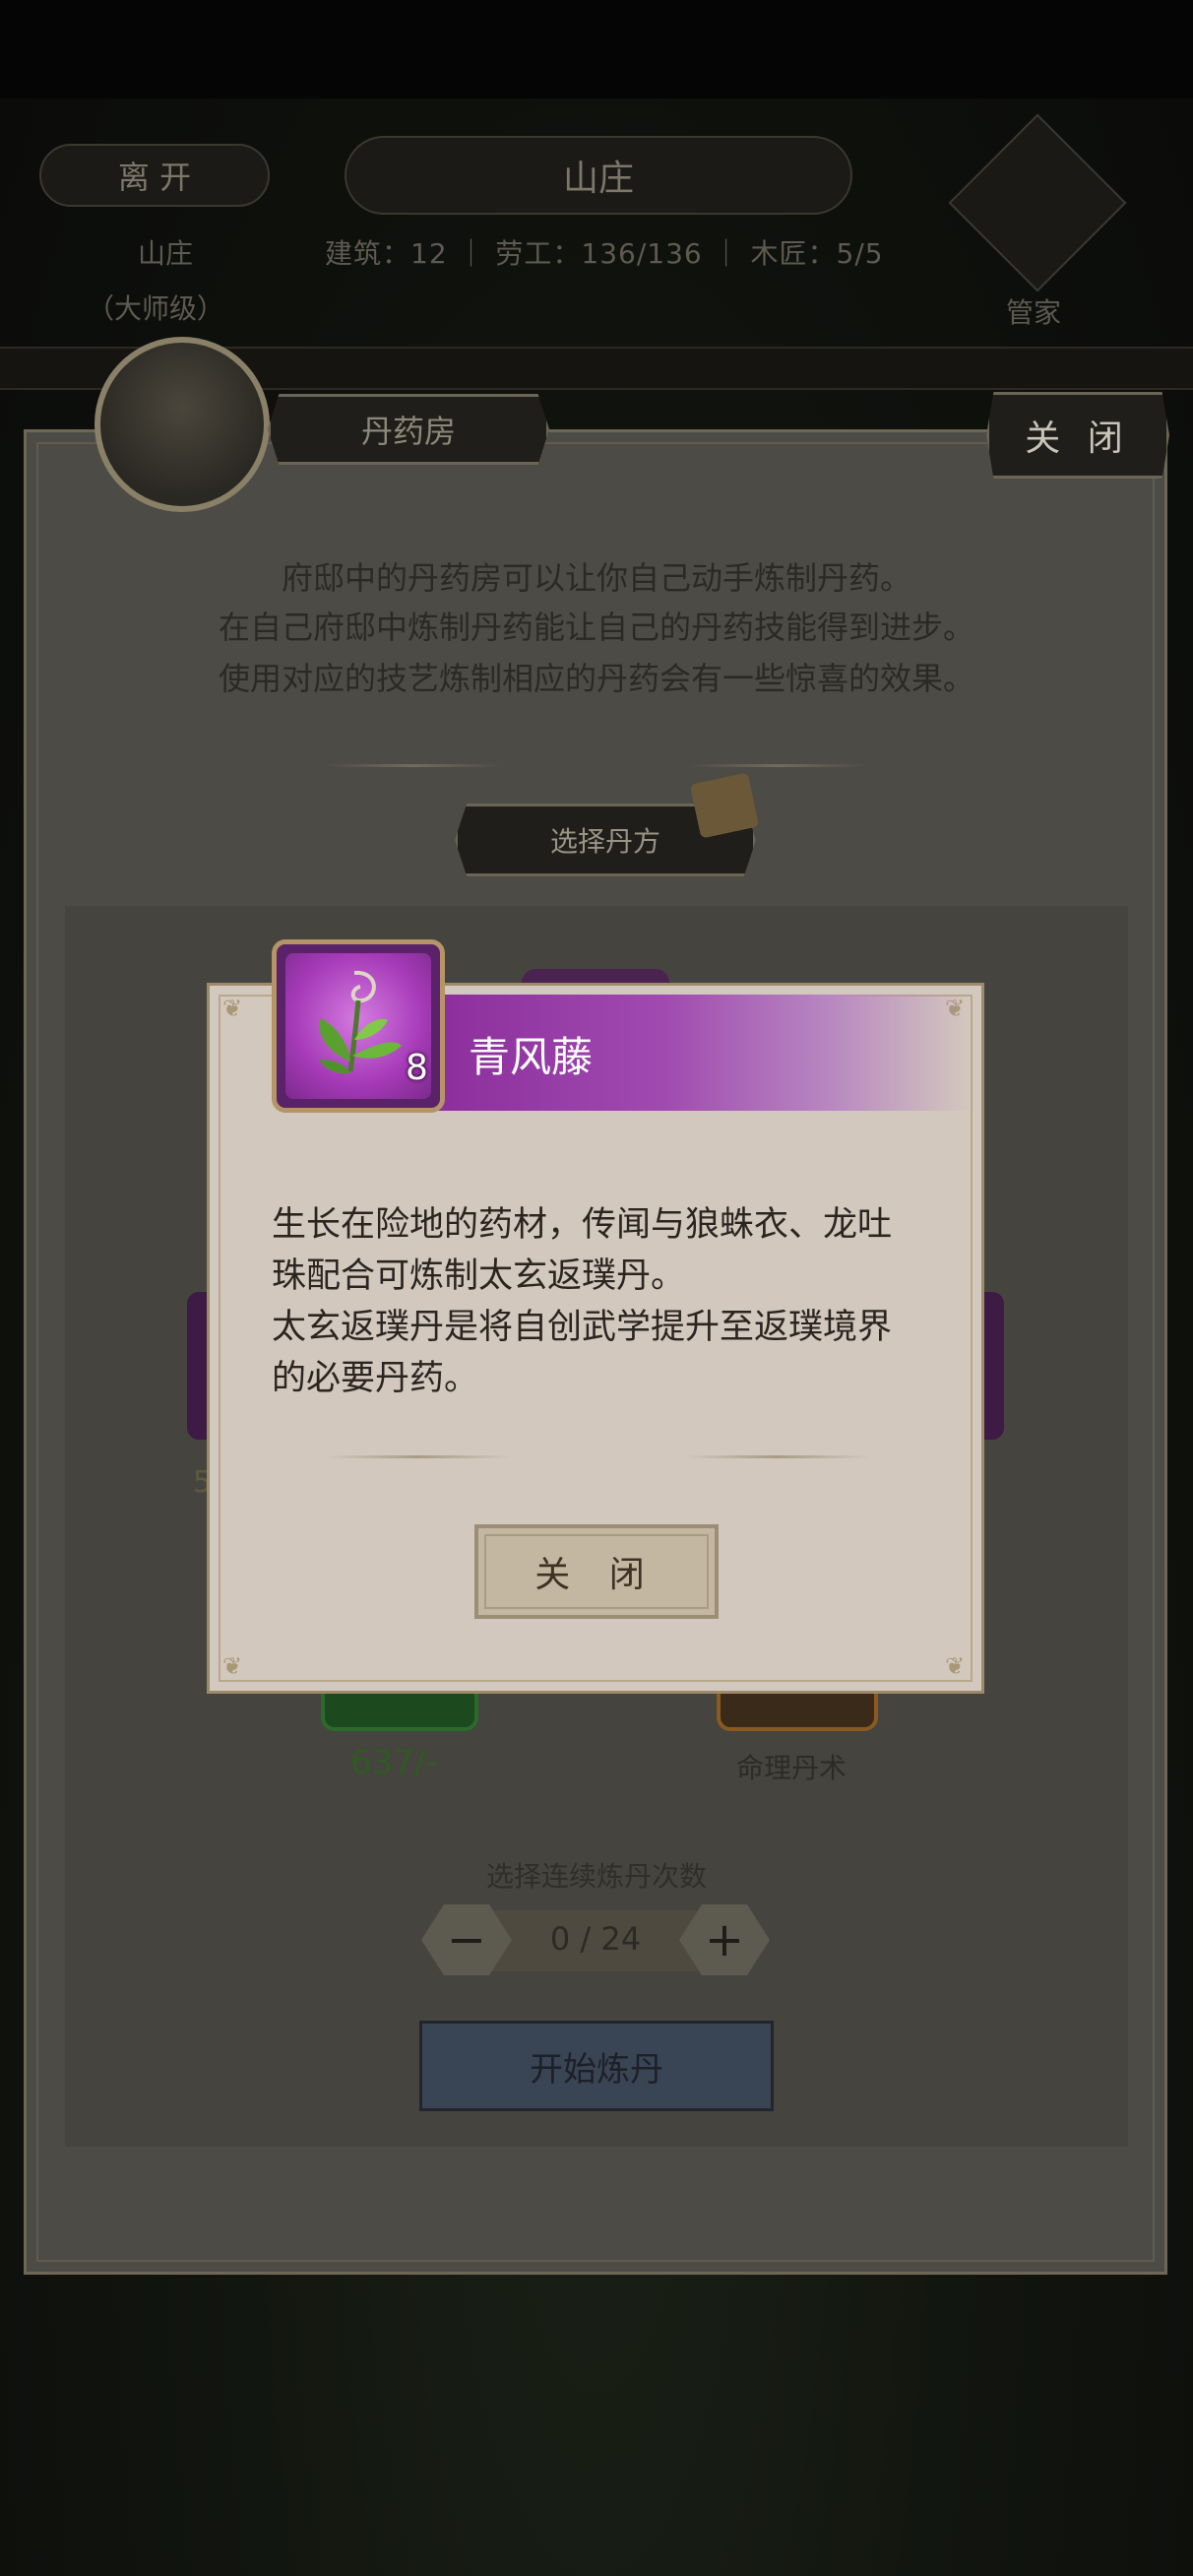 The height and width of the screenshot is (2576, 1193). What do you see at coordinates (604, 253) in the screenshot?
I see `manor-stats: 建筑：12 ｜ 劳工：136/136 ｜ 木匠：5/5` at bounding box center [604, 253].